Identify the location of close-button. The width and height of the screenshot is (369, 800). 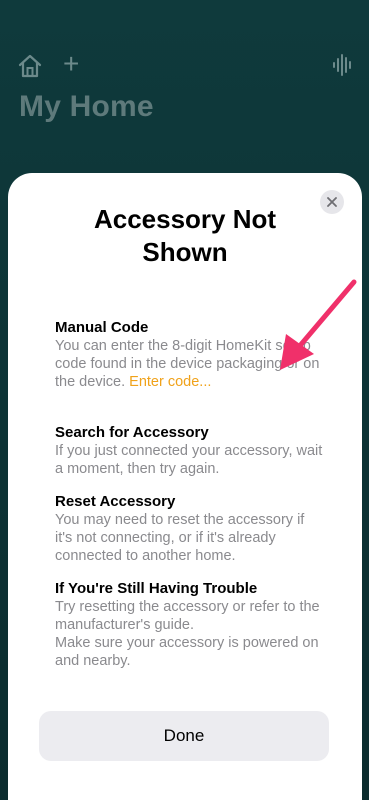
(332, 202).